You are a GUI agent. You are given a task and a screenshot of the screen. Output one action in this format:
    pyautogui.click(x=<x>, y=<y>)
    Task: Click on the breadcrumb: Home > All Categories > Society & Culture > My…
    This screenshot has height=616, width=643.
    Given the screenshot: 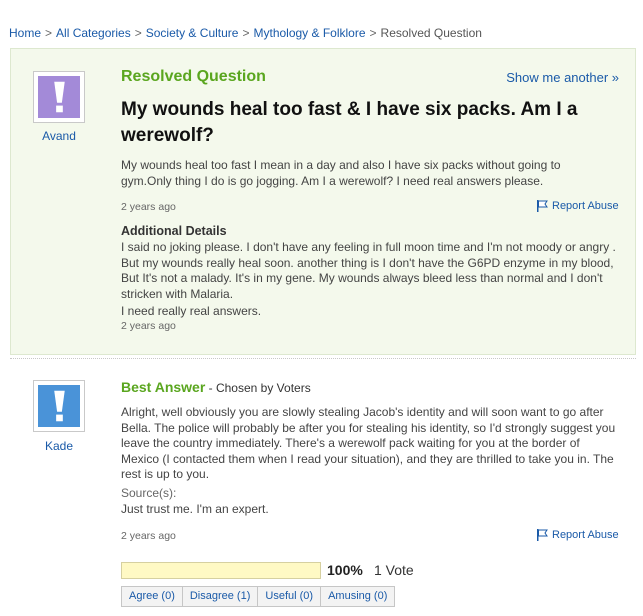 What is the action you would take?
    pyautogui.click(x=245, y=33)
    